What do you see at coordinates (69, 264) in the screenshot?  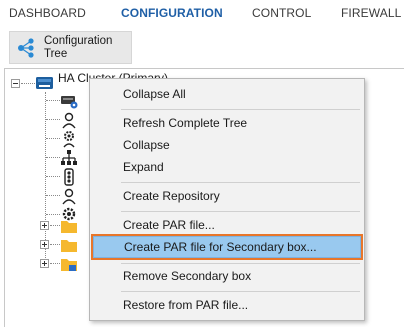 I see `folder-settings-icon` at bounding box center [69, 264].